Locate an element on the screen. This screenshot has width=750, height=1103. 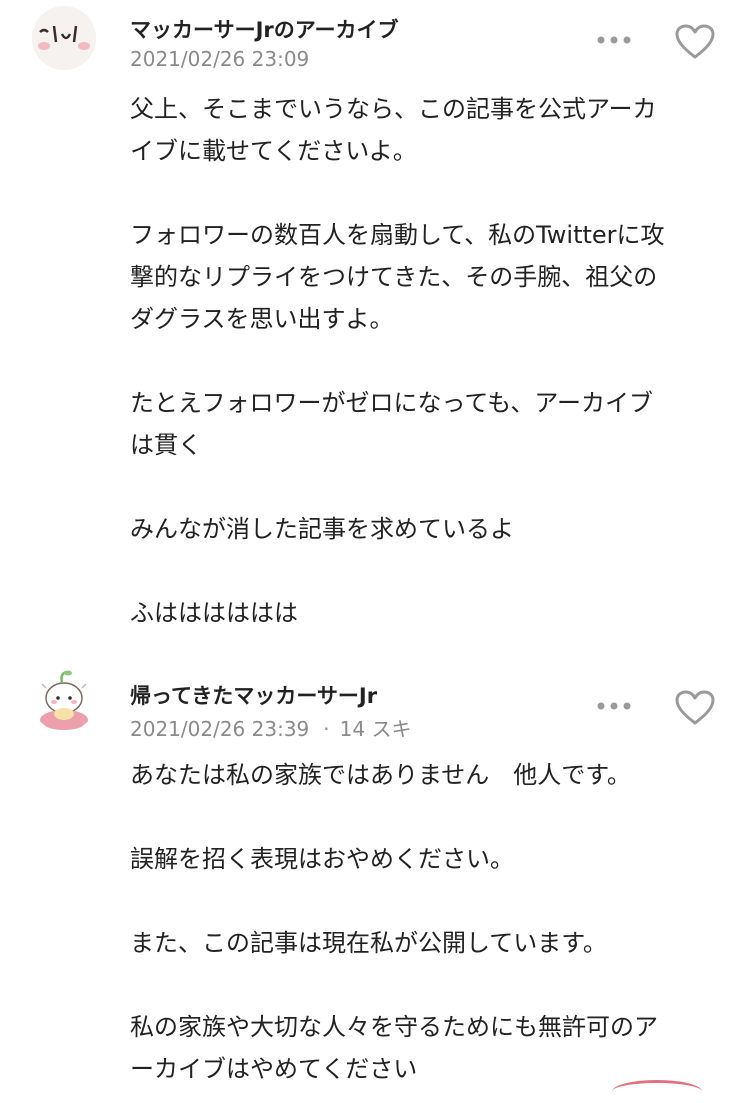
comment-line: フォロワーの数百人を扇動して、私のTwitterに攻 is located at coordinates (397, 235).